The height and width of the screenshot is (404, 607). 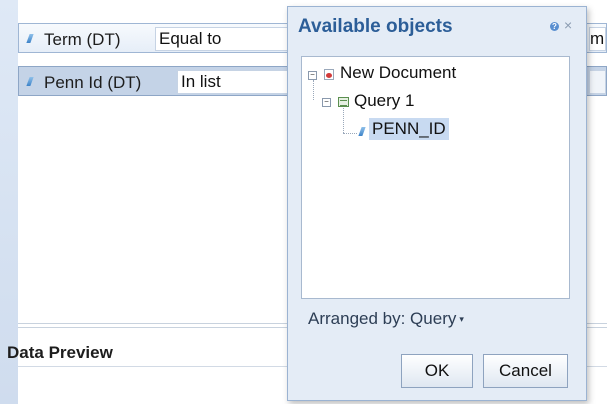 I want to click on query-icon, so click(x=343, y=102).